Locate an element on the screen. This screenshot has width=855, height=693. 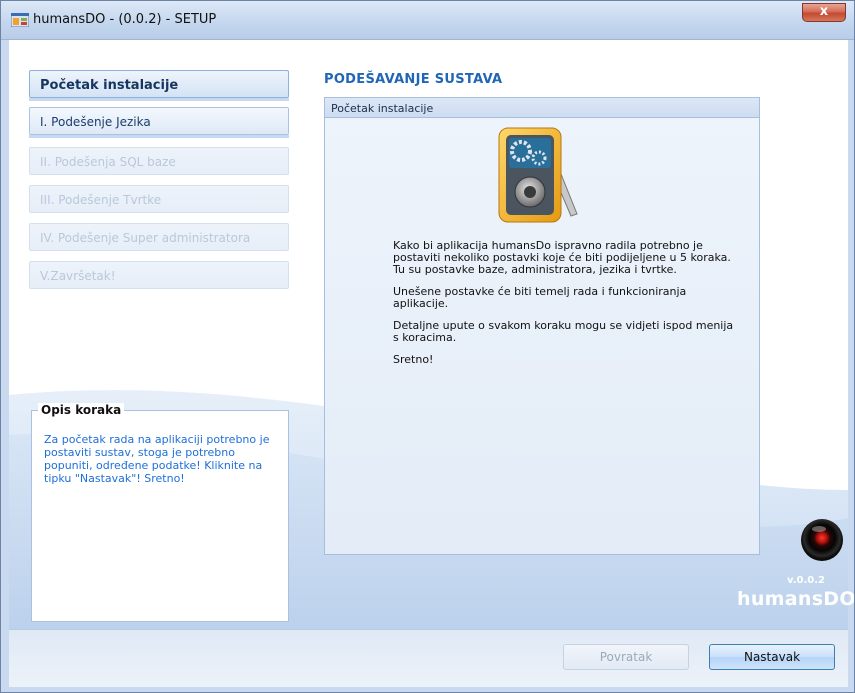
device-settings-icon is located at coordinates (538, 175).